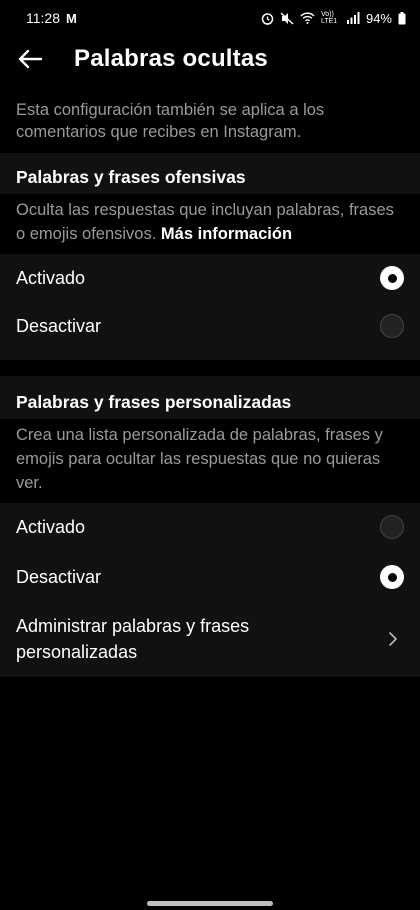 This screenshot has width=420, height=910. Describe the element at coordinates (210, 577) in the screenshot. I see `custom-option-off: Desactivar` at that location.